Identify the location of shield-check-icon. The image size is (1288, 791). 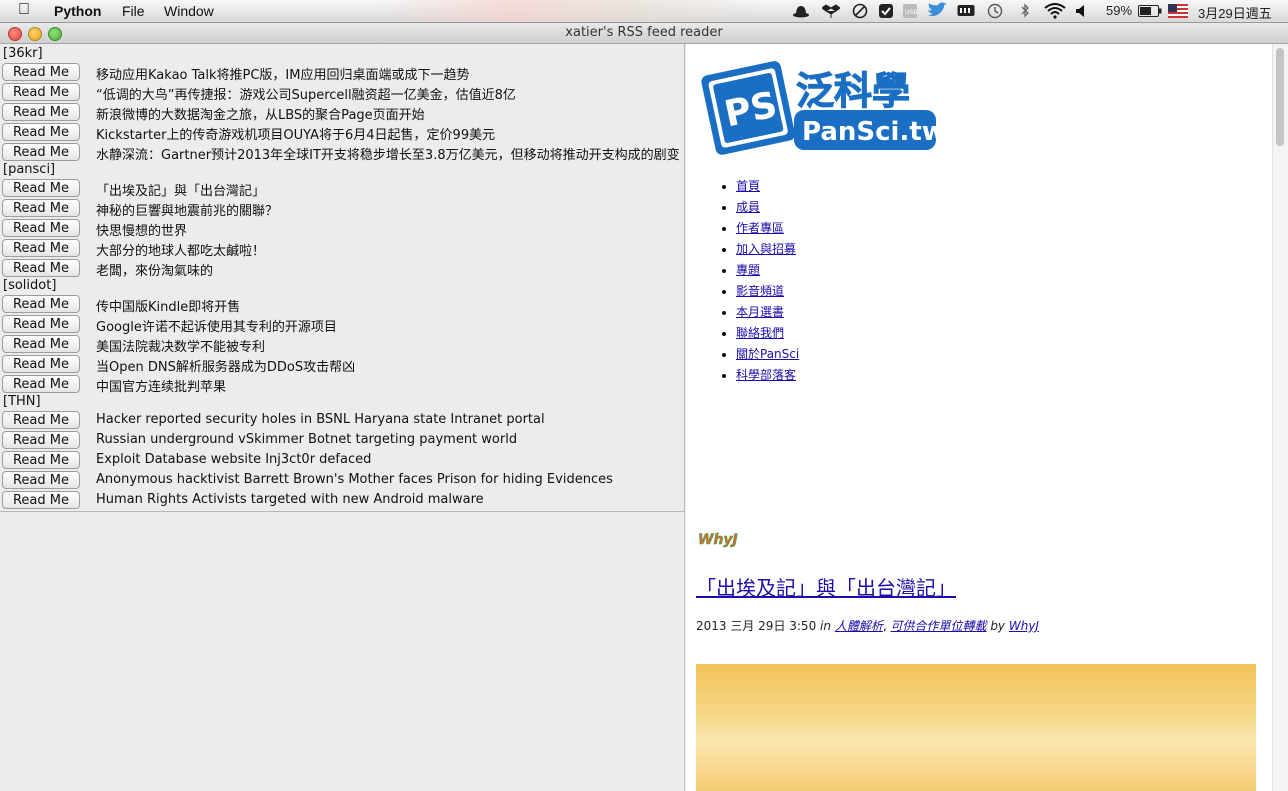
(886, 11).